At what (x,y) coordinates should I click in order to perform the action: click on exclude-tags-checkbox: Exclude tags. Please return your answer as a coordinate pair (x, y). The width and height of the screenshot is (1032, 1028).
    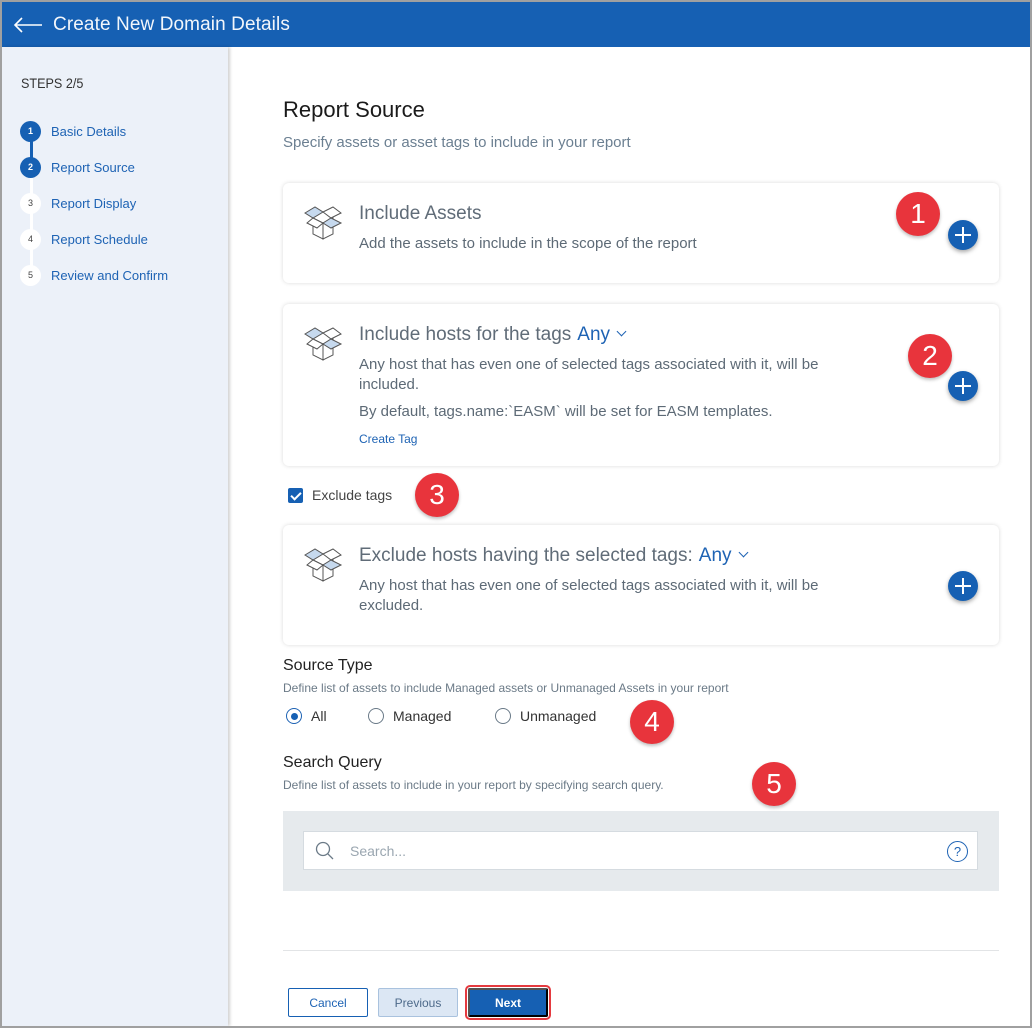
    Looking at the image, I should click on (340, 495).